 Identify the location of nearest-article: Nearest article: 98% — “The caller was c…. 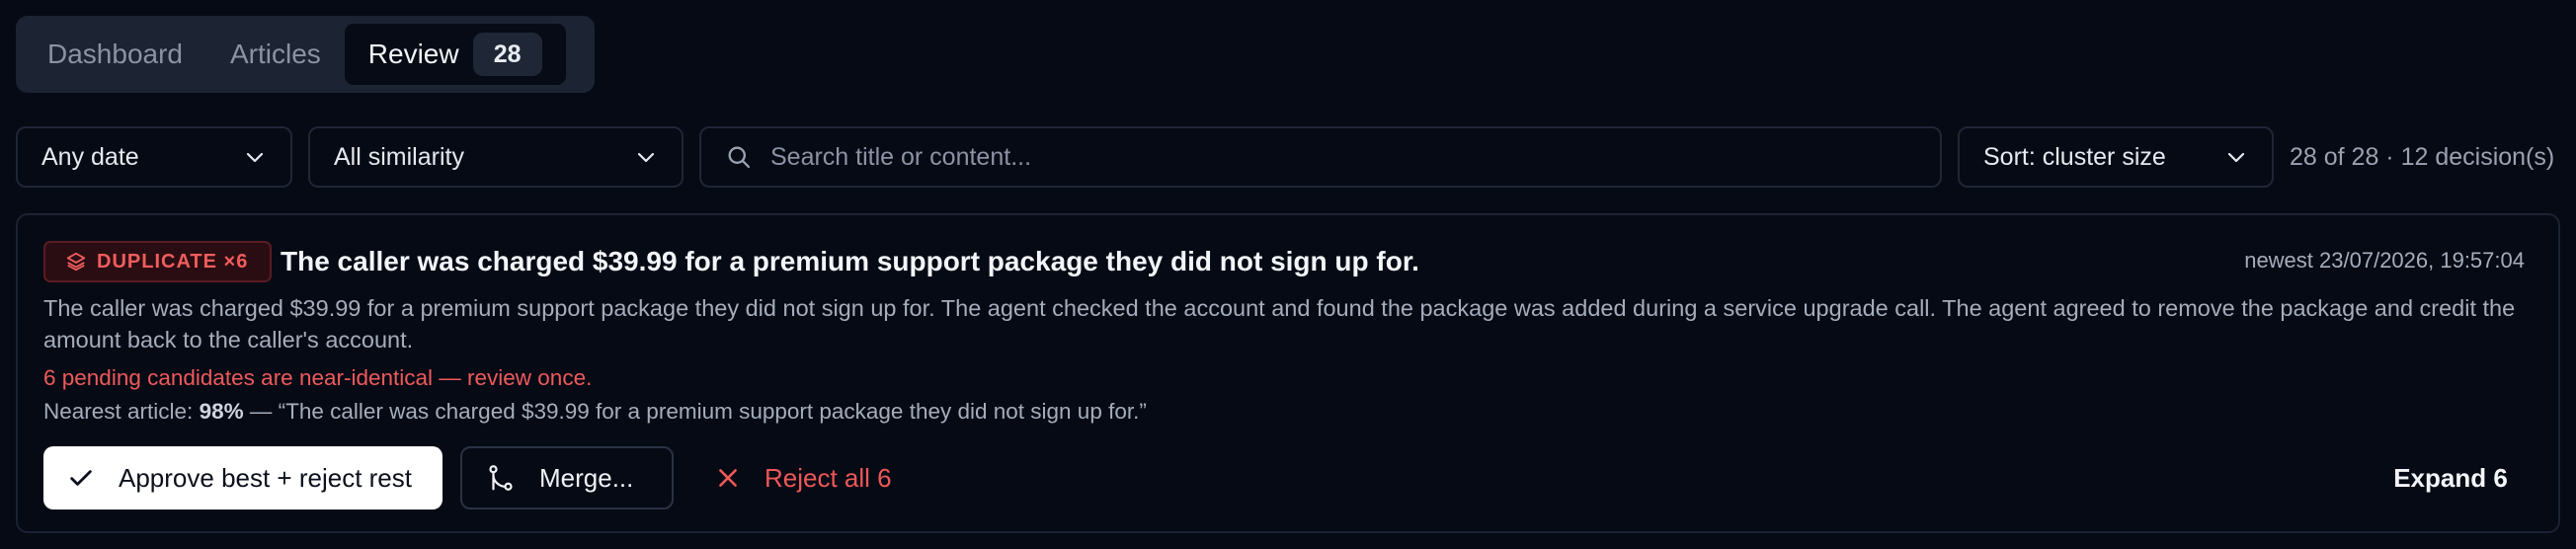
(595, 412).